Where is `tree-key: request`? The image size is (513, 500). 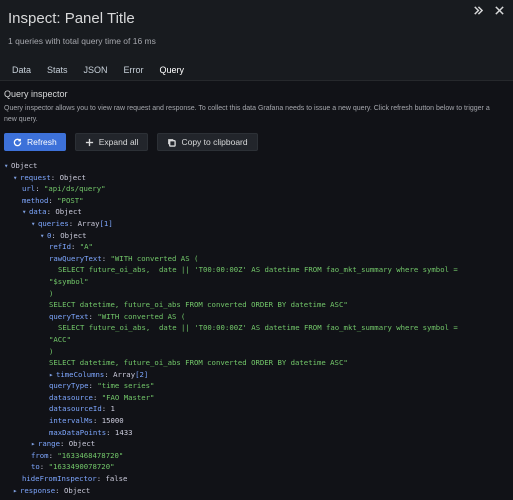
tree-key: request is located at coordinates (35, 177).